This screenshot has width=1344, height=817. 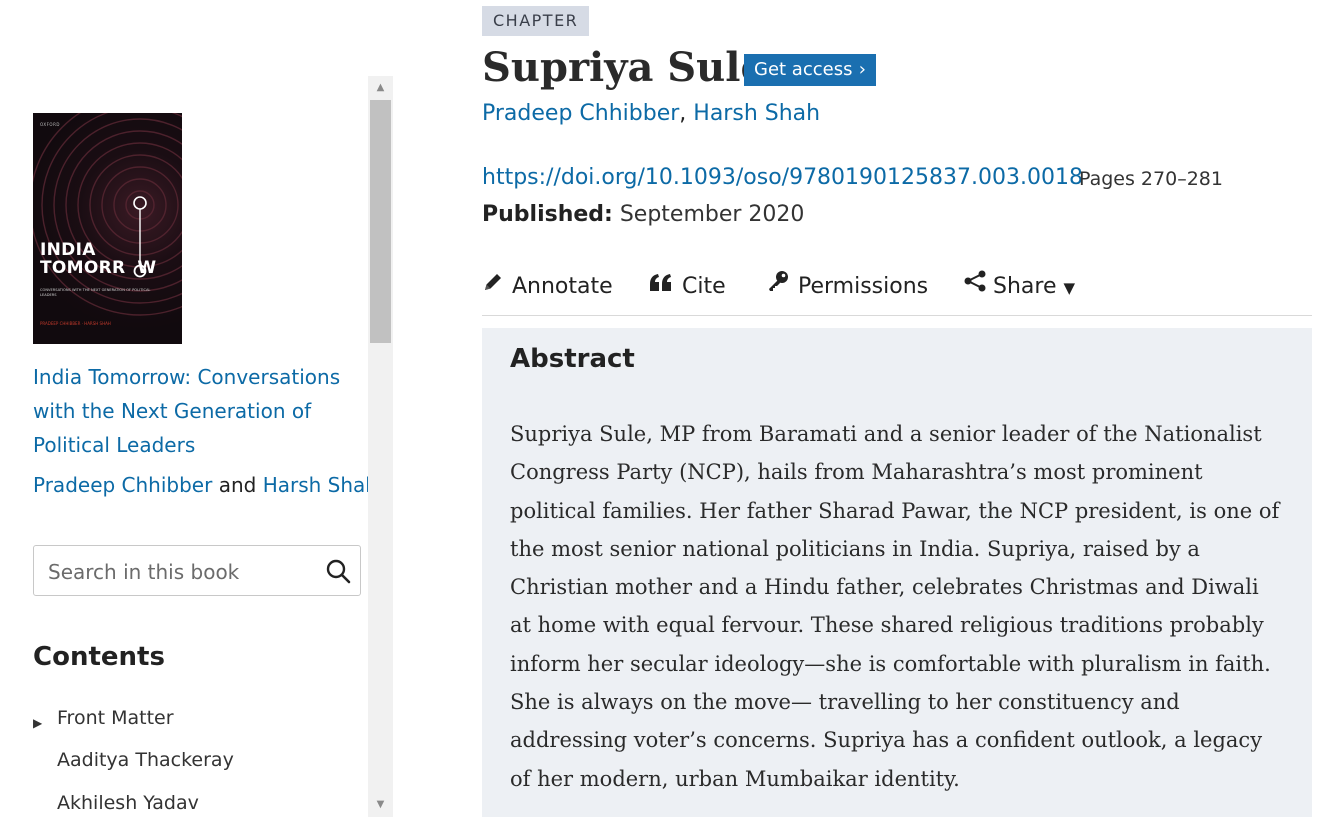 I want to click on permissions-button: Permissions, so click(x=847, y=287).